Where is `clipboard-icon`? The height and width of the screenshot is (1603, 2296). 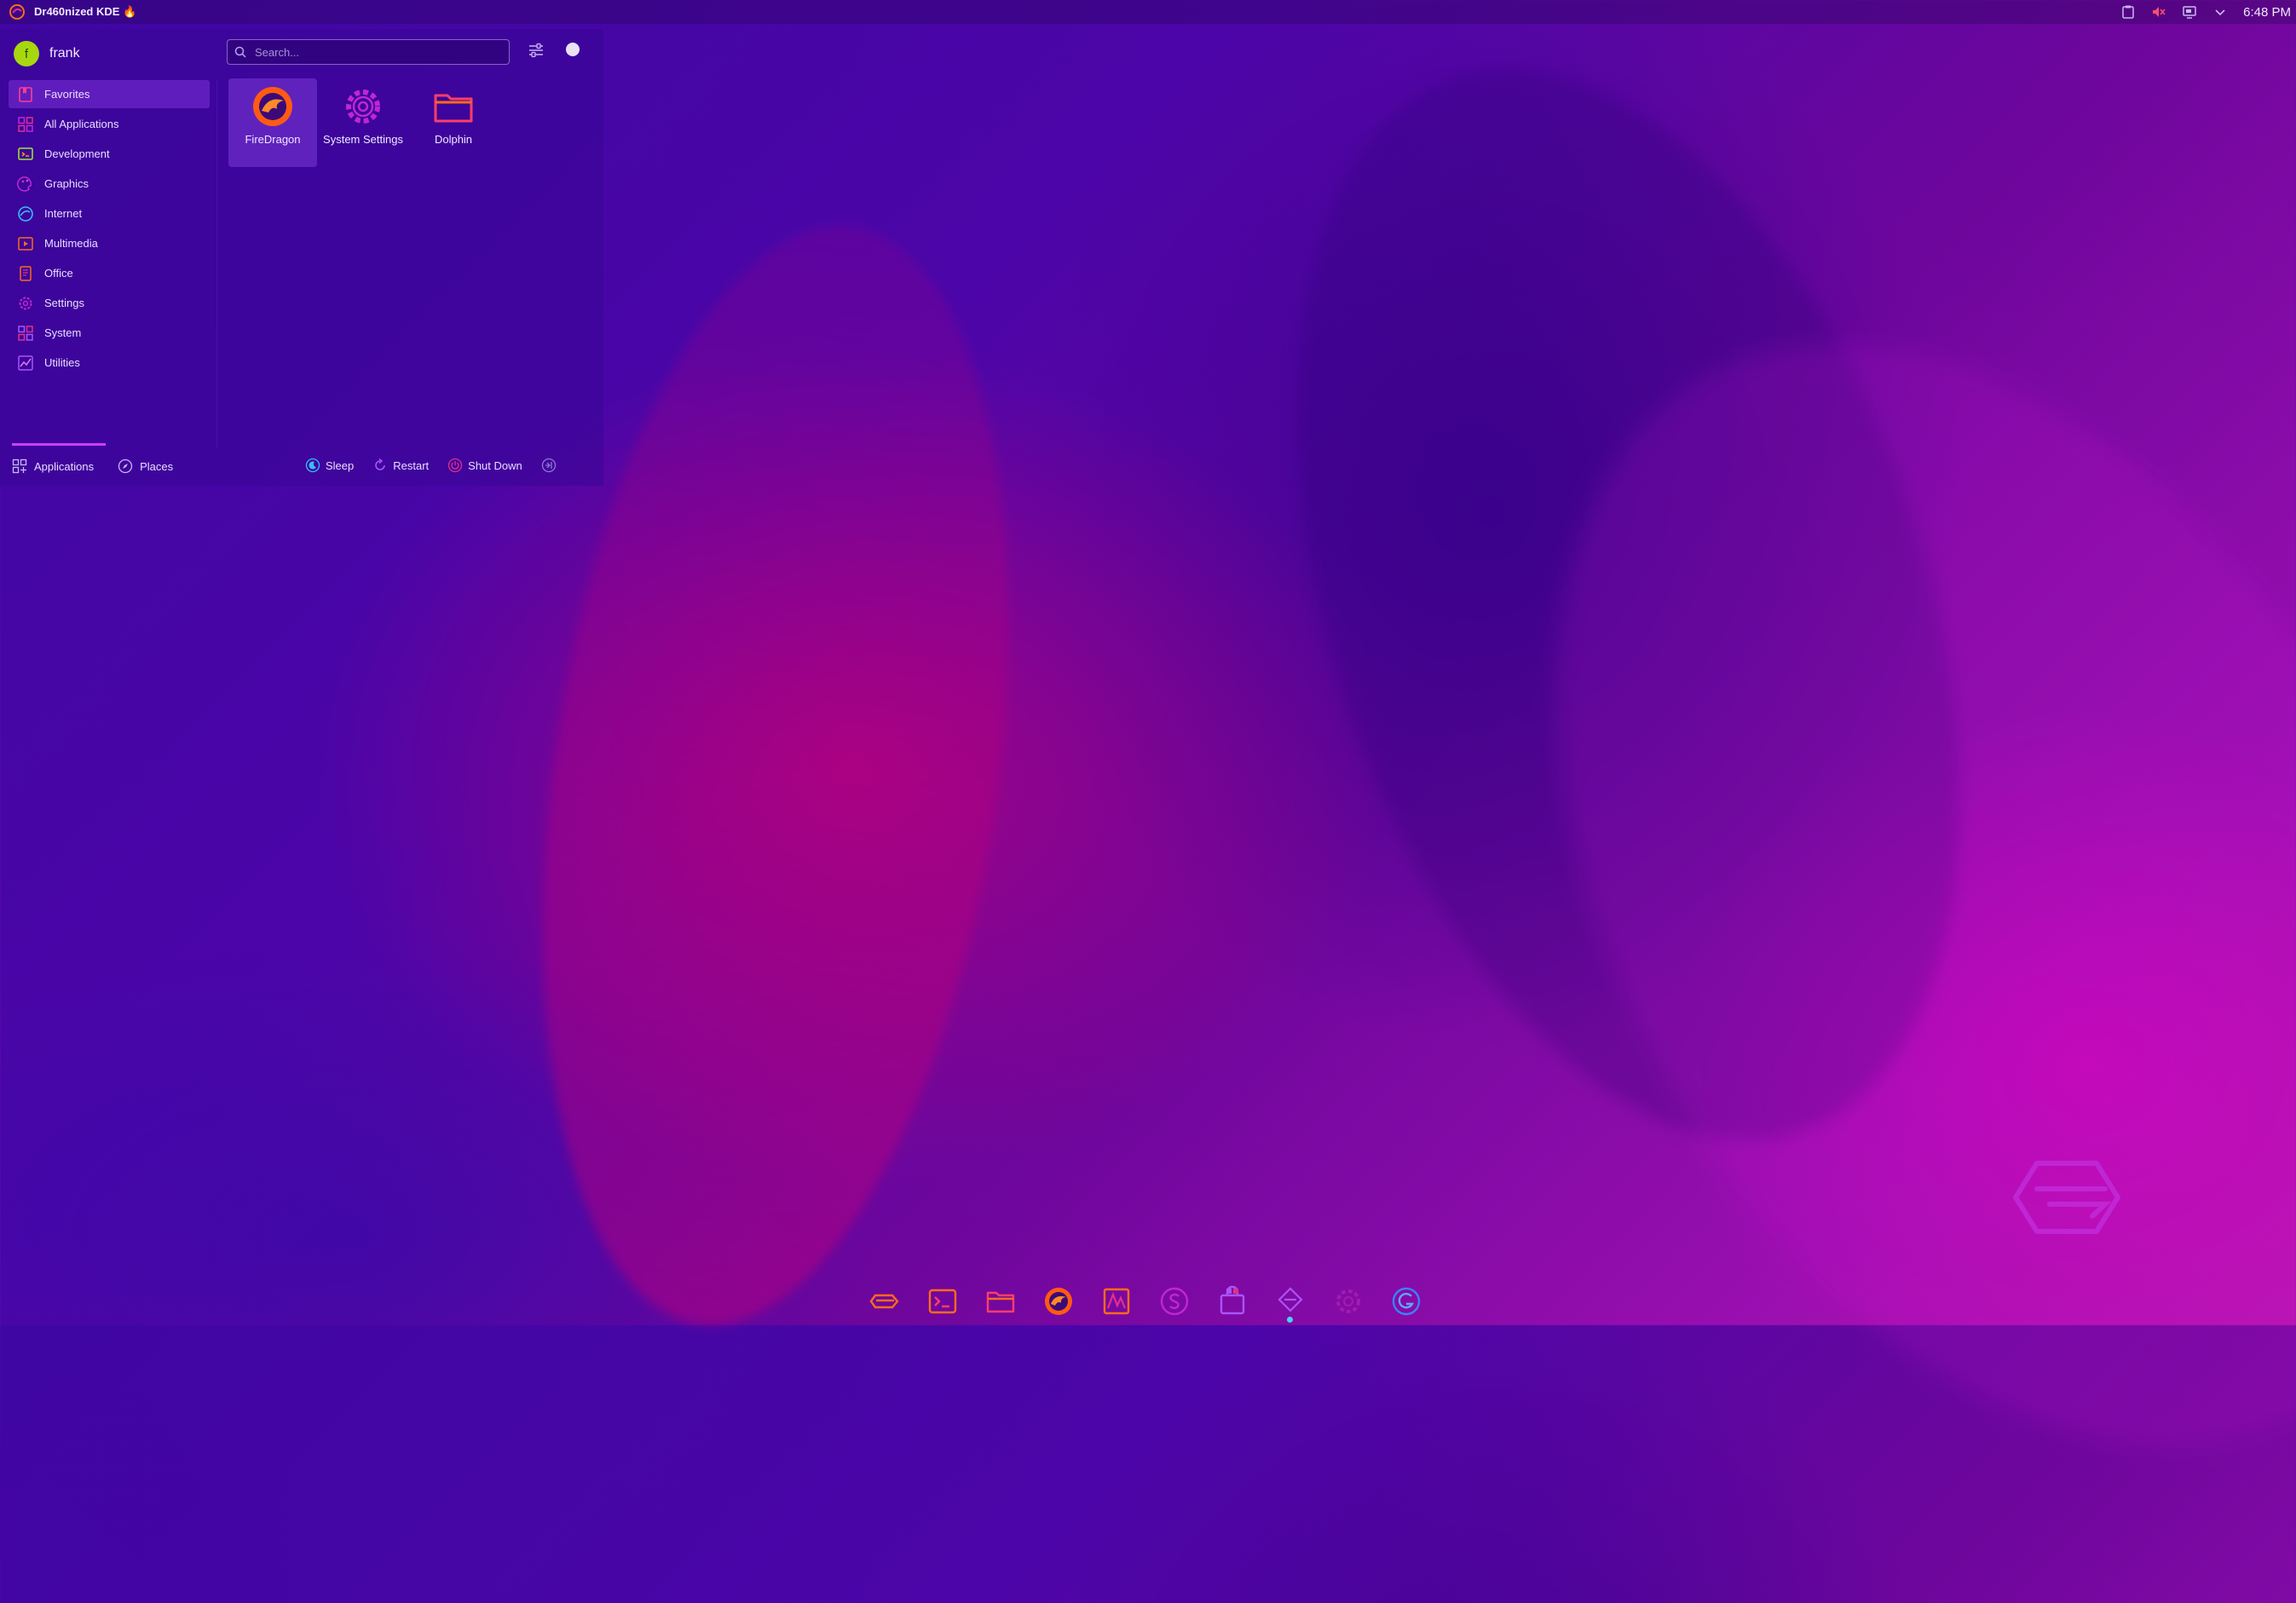
clipboard-icon is located at coordinates (2128, 12).